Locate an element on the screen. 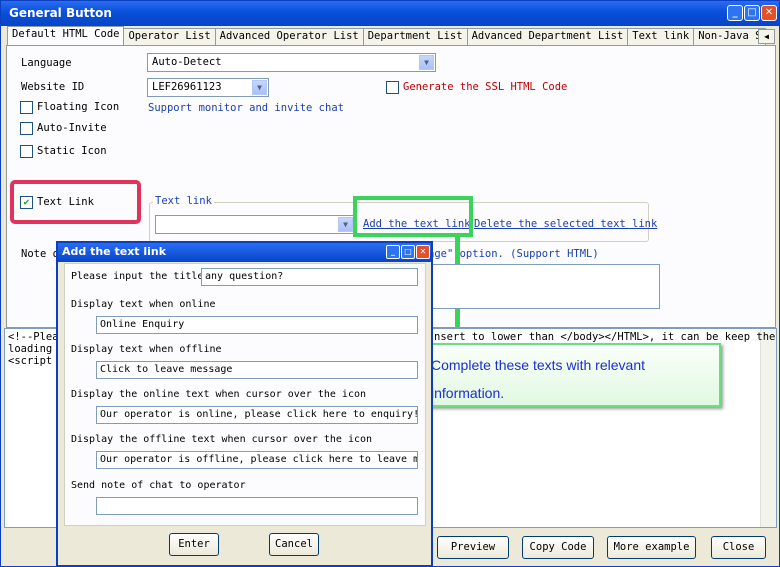  static-icon-checkbox is located at coordinates (26, 151).